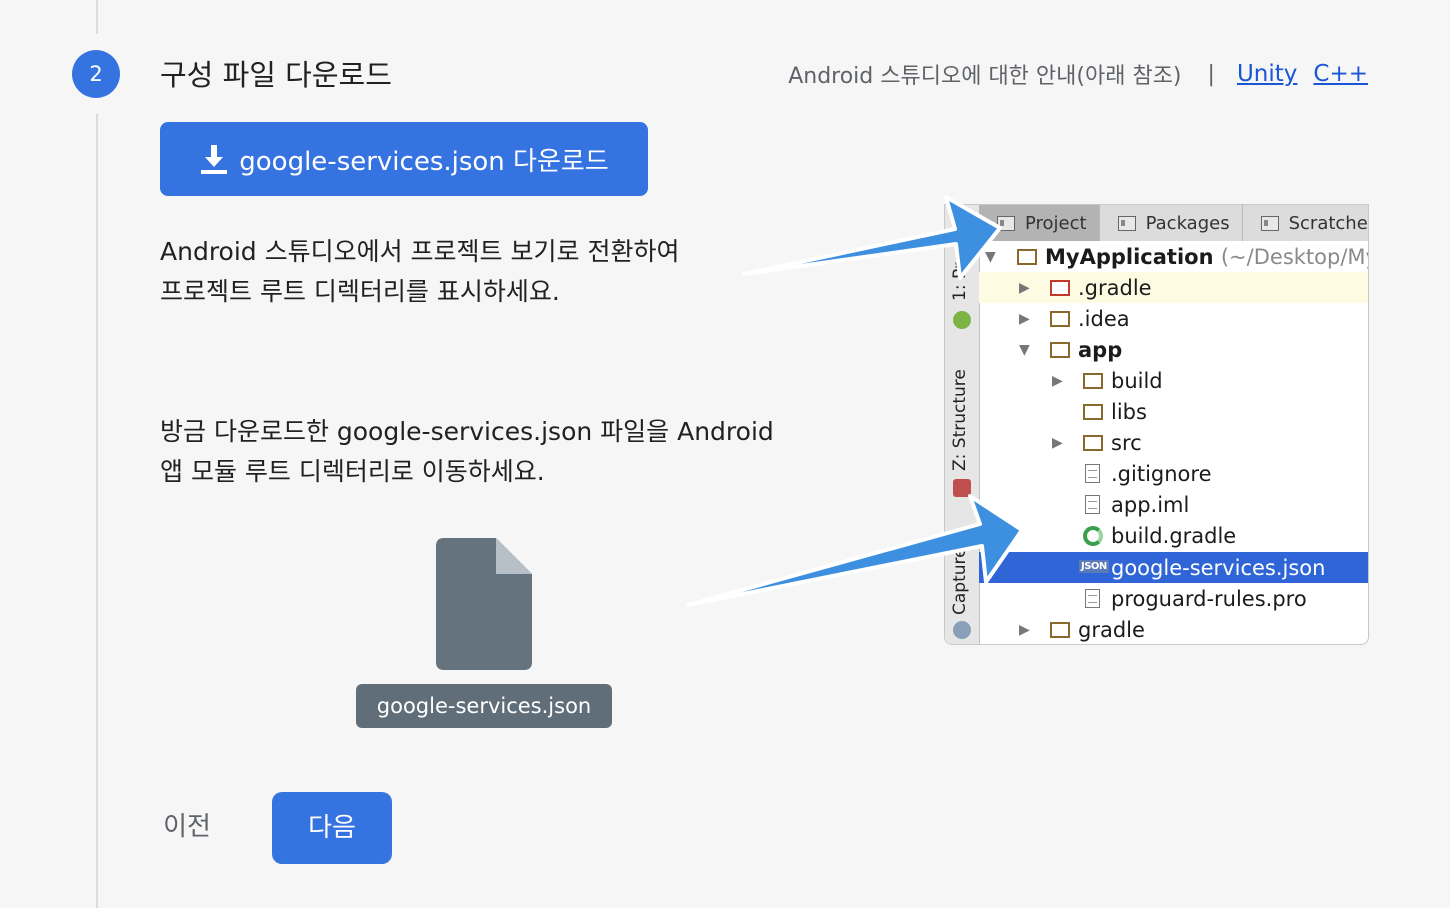 This screenshot has height=908, width=1450. I want to click on tree-label: build, so click(1137, 380).